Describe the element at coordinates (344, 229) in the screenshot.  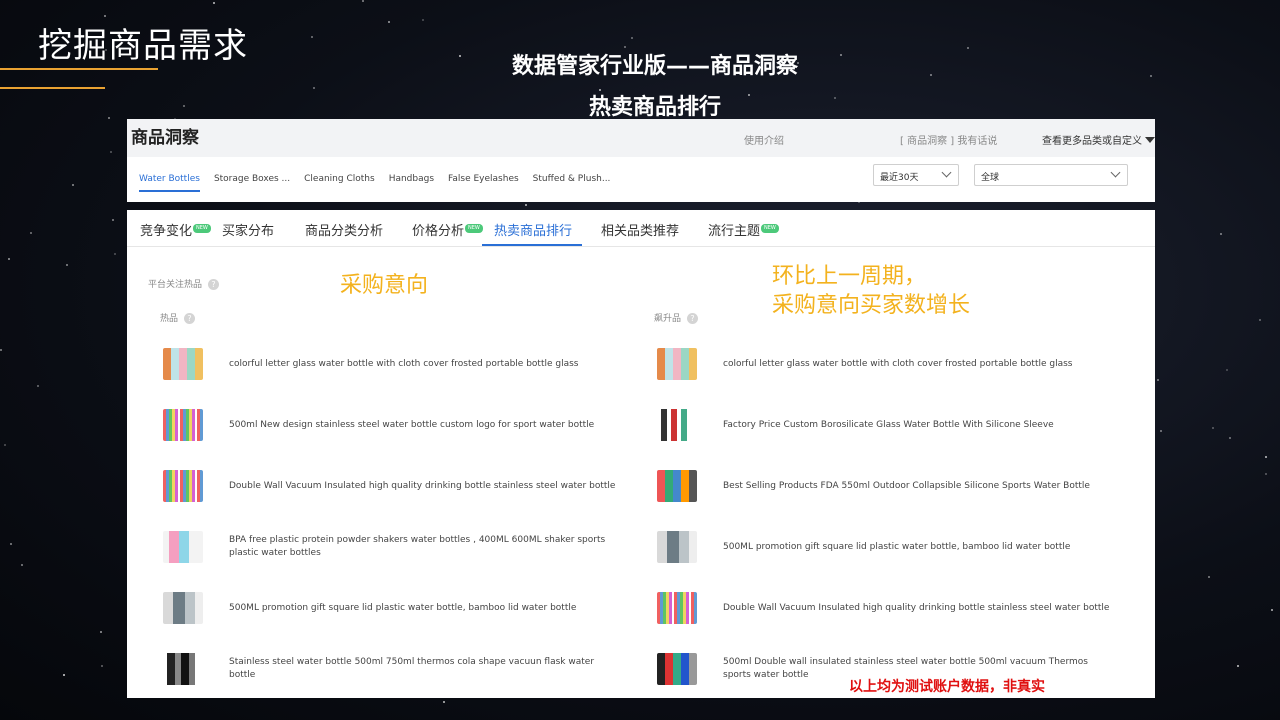
I see `analysis-tab: 商品分类分析` at that location.